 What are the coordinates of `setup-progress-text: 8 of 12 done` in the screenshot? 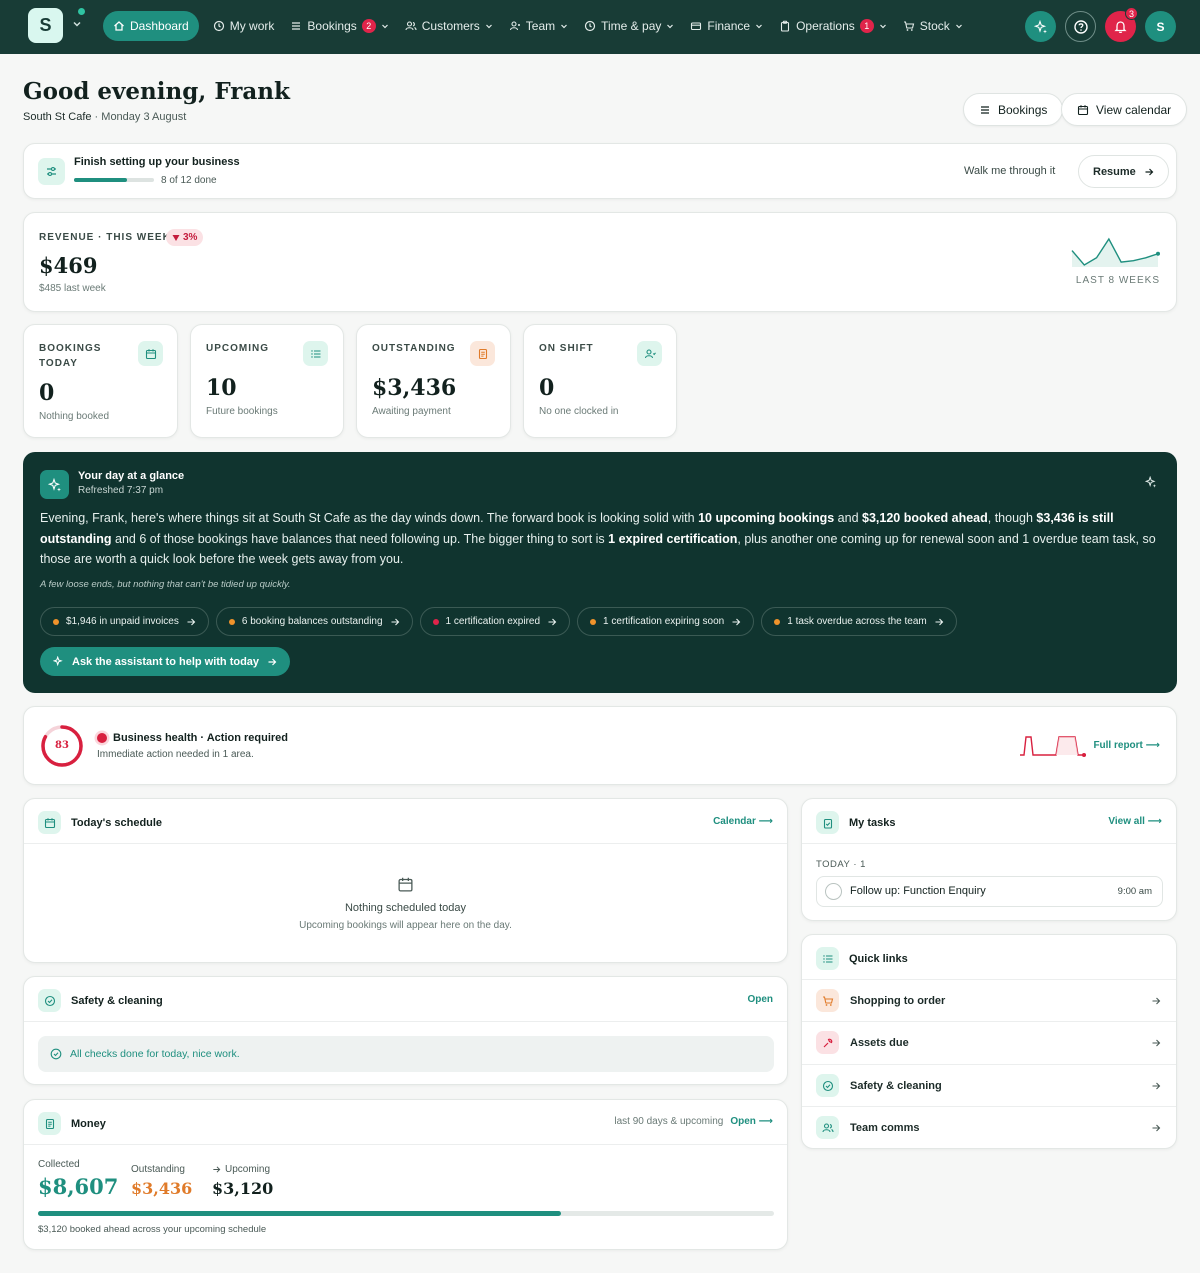 It's located at (189, 180).